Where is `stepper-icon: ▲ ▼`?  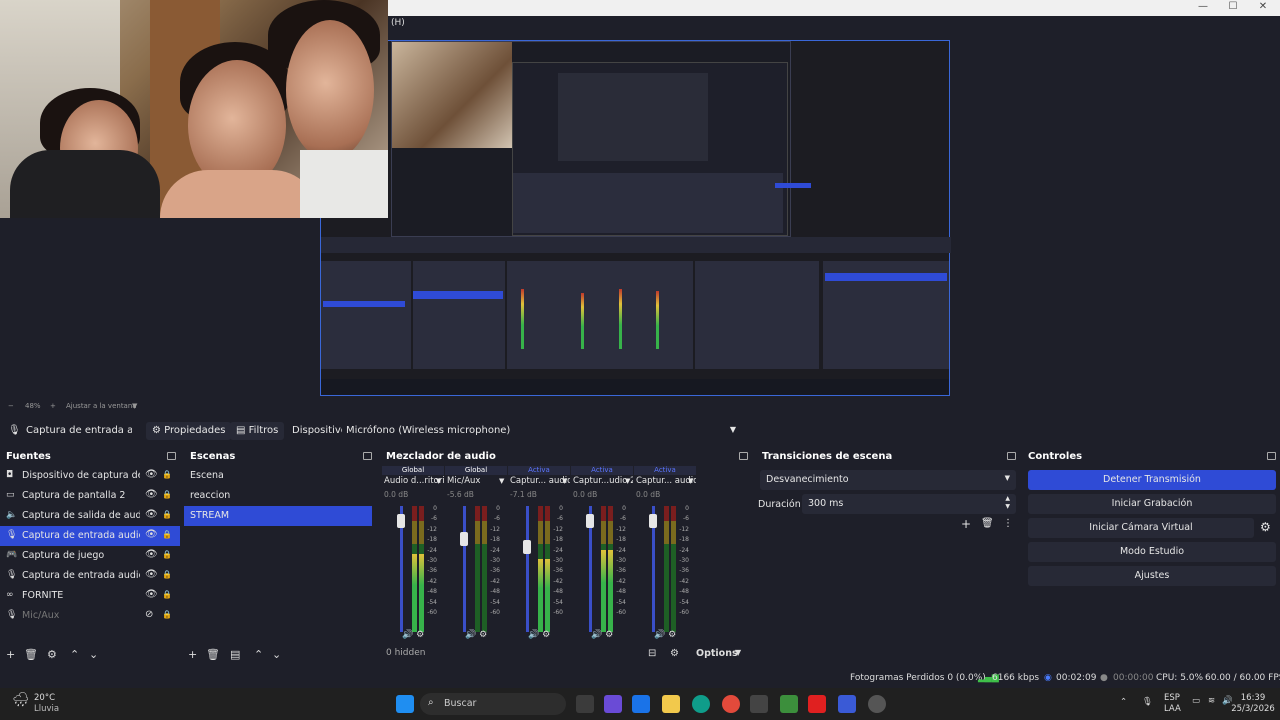 stepper-icon: ▲ ▼ is located at coordinates (1007, 503).